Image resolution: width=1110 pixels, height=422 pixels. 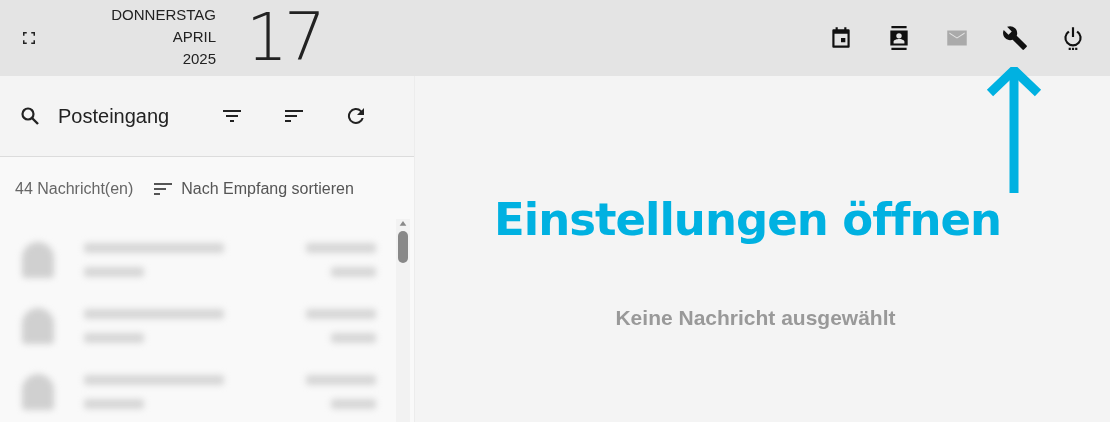 I want to click on weekday-label: DONNERSTAG, so click(x=163, y=15).